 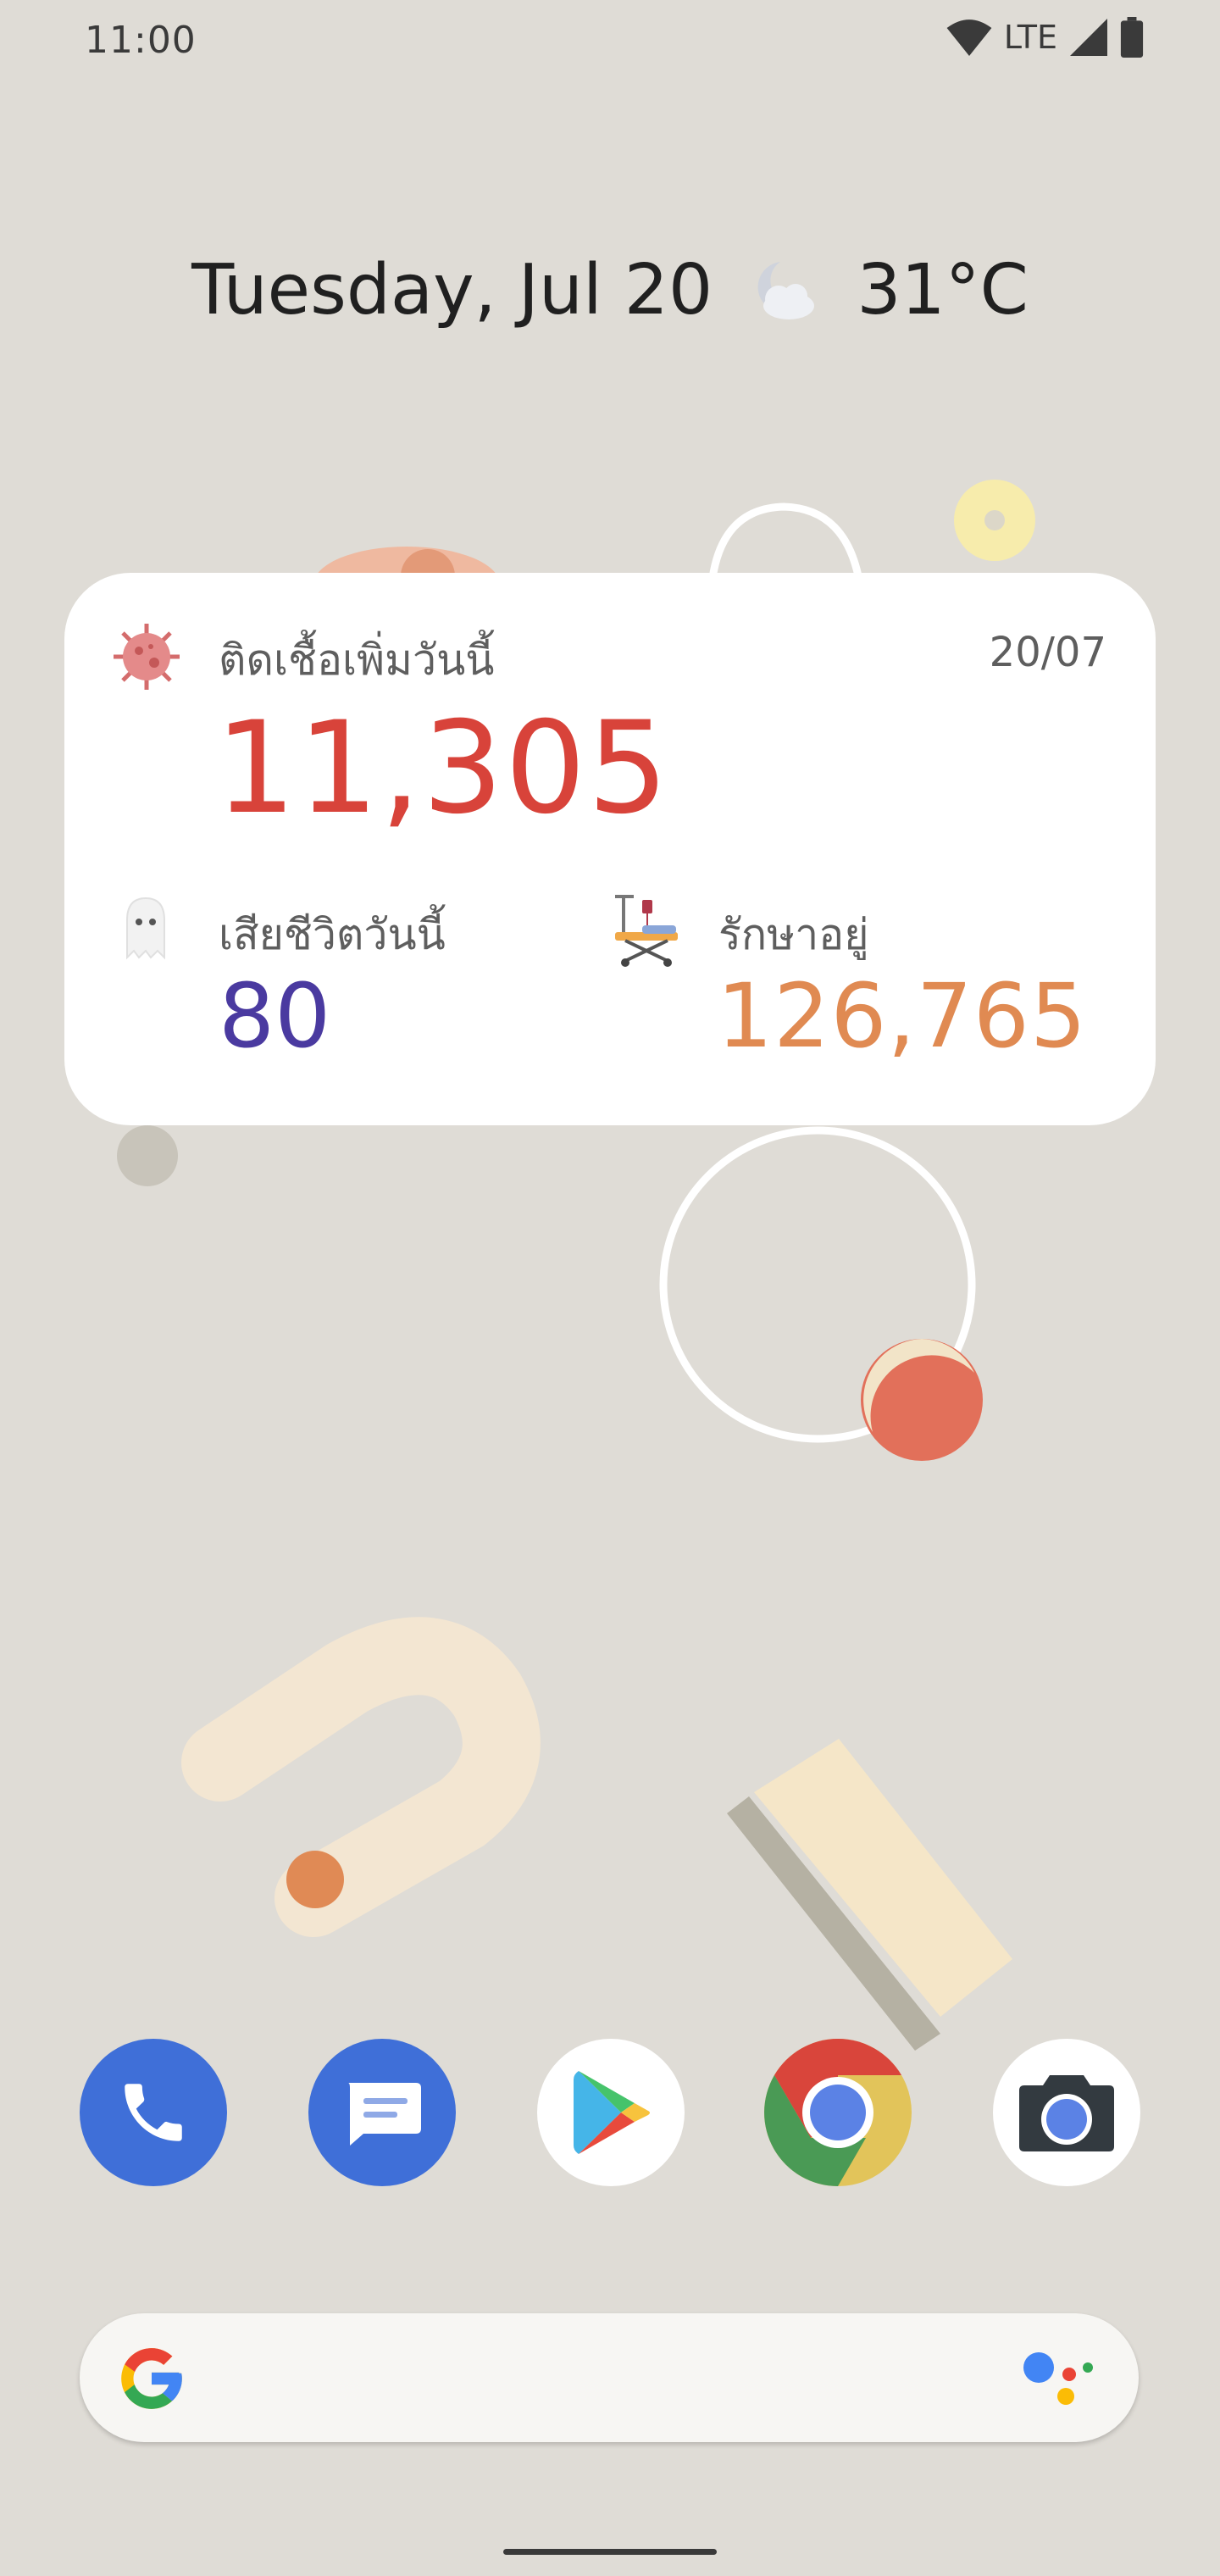 I want to click on widget-date: 20/07, so click(x=1047, y=652).